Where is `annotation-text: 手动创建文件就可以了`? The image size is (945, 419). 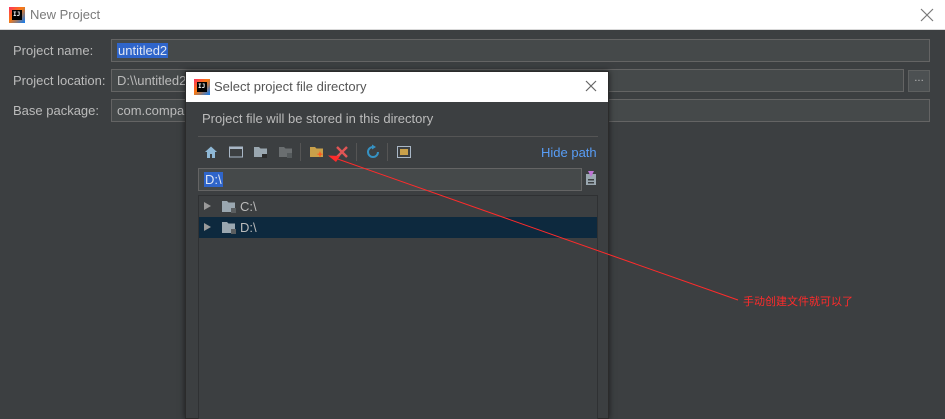 annotation-text: 手动创建文件就可以了 is located at coordinates (798, 301).